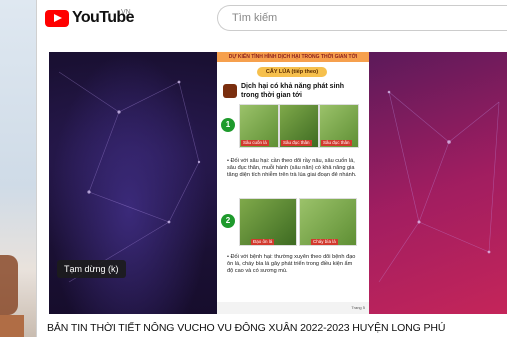 The image size is (507, 337). What do you see at coordinates (324, 242) in the screenshot?
I see `photo-label: Cháy bìa lá` at bounding box center [324, 242].